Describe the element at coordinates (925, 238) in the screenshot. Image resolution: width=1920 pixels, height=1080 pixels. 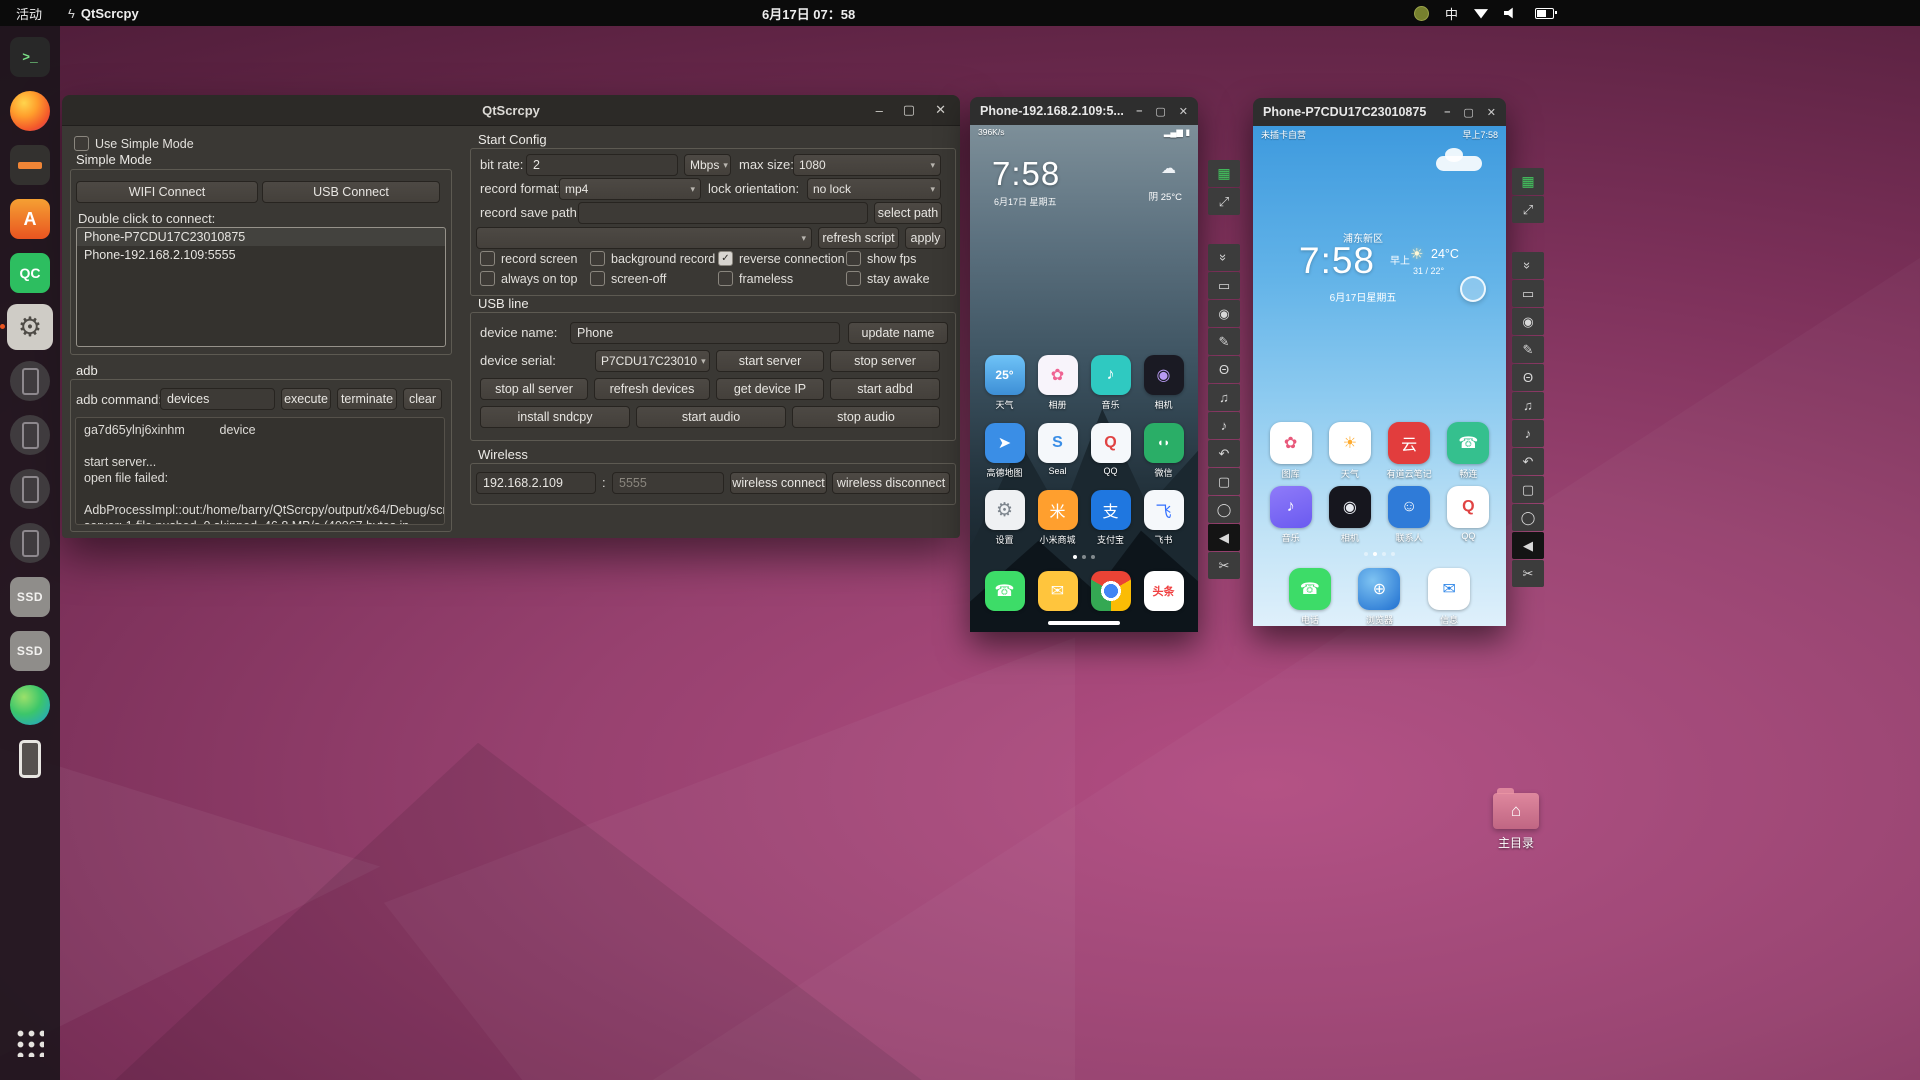
I see `apply-button: apply` at that location.